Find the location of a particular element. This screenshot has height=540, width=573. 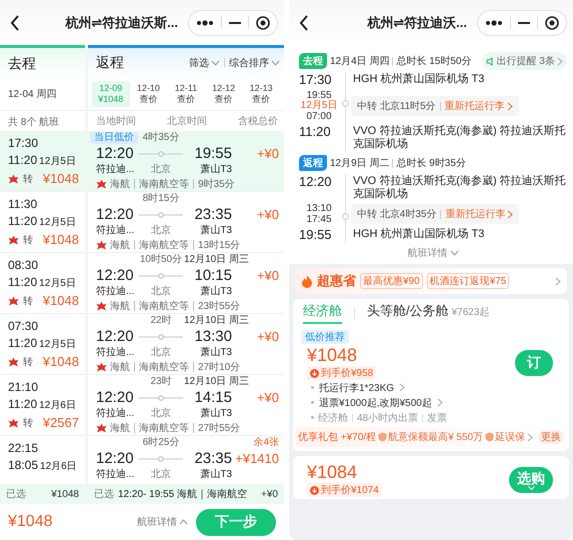

date-tab: 12-13 查价 is located at coordinates (261, 93).